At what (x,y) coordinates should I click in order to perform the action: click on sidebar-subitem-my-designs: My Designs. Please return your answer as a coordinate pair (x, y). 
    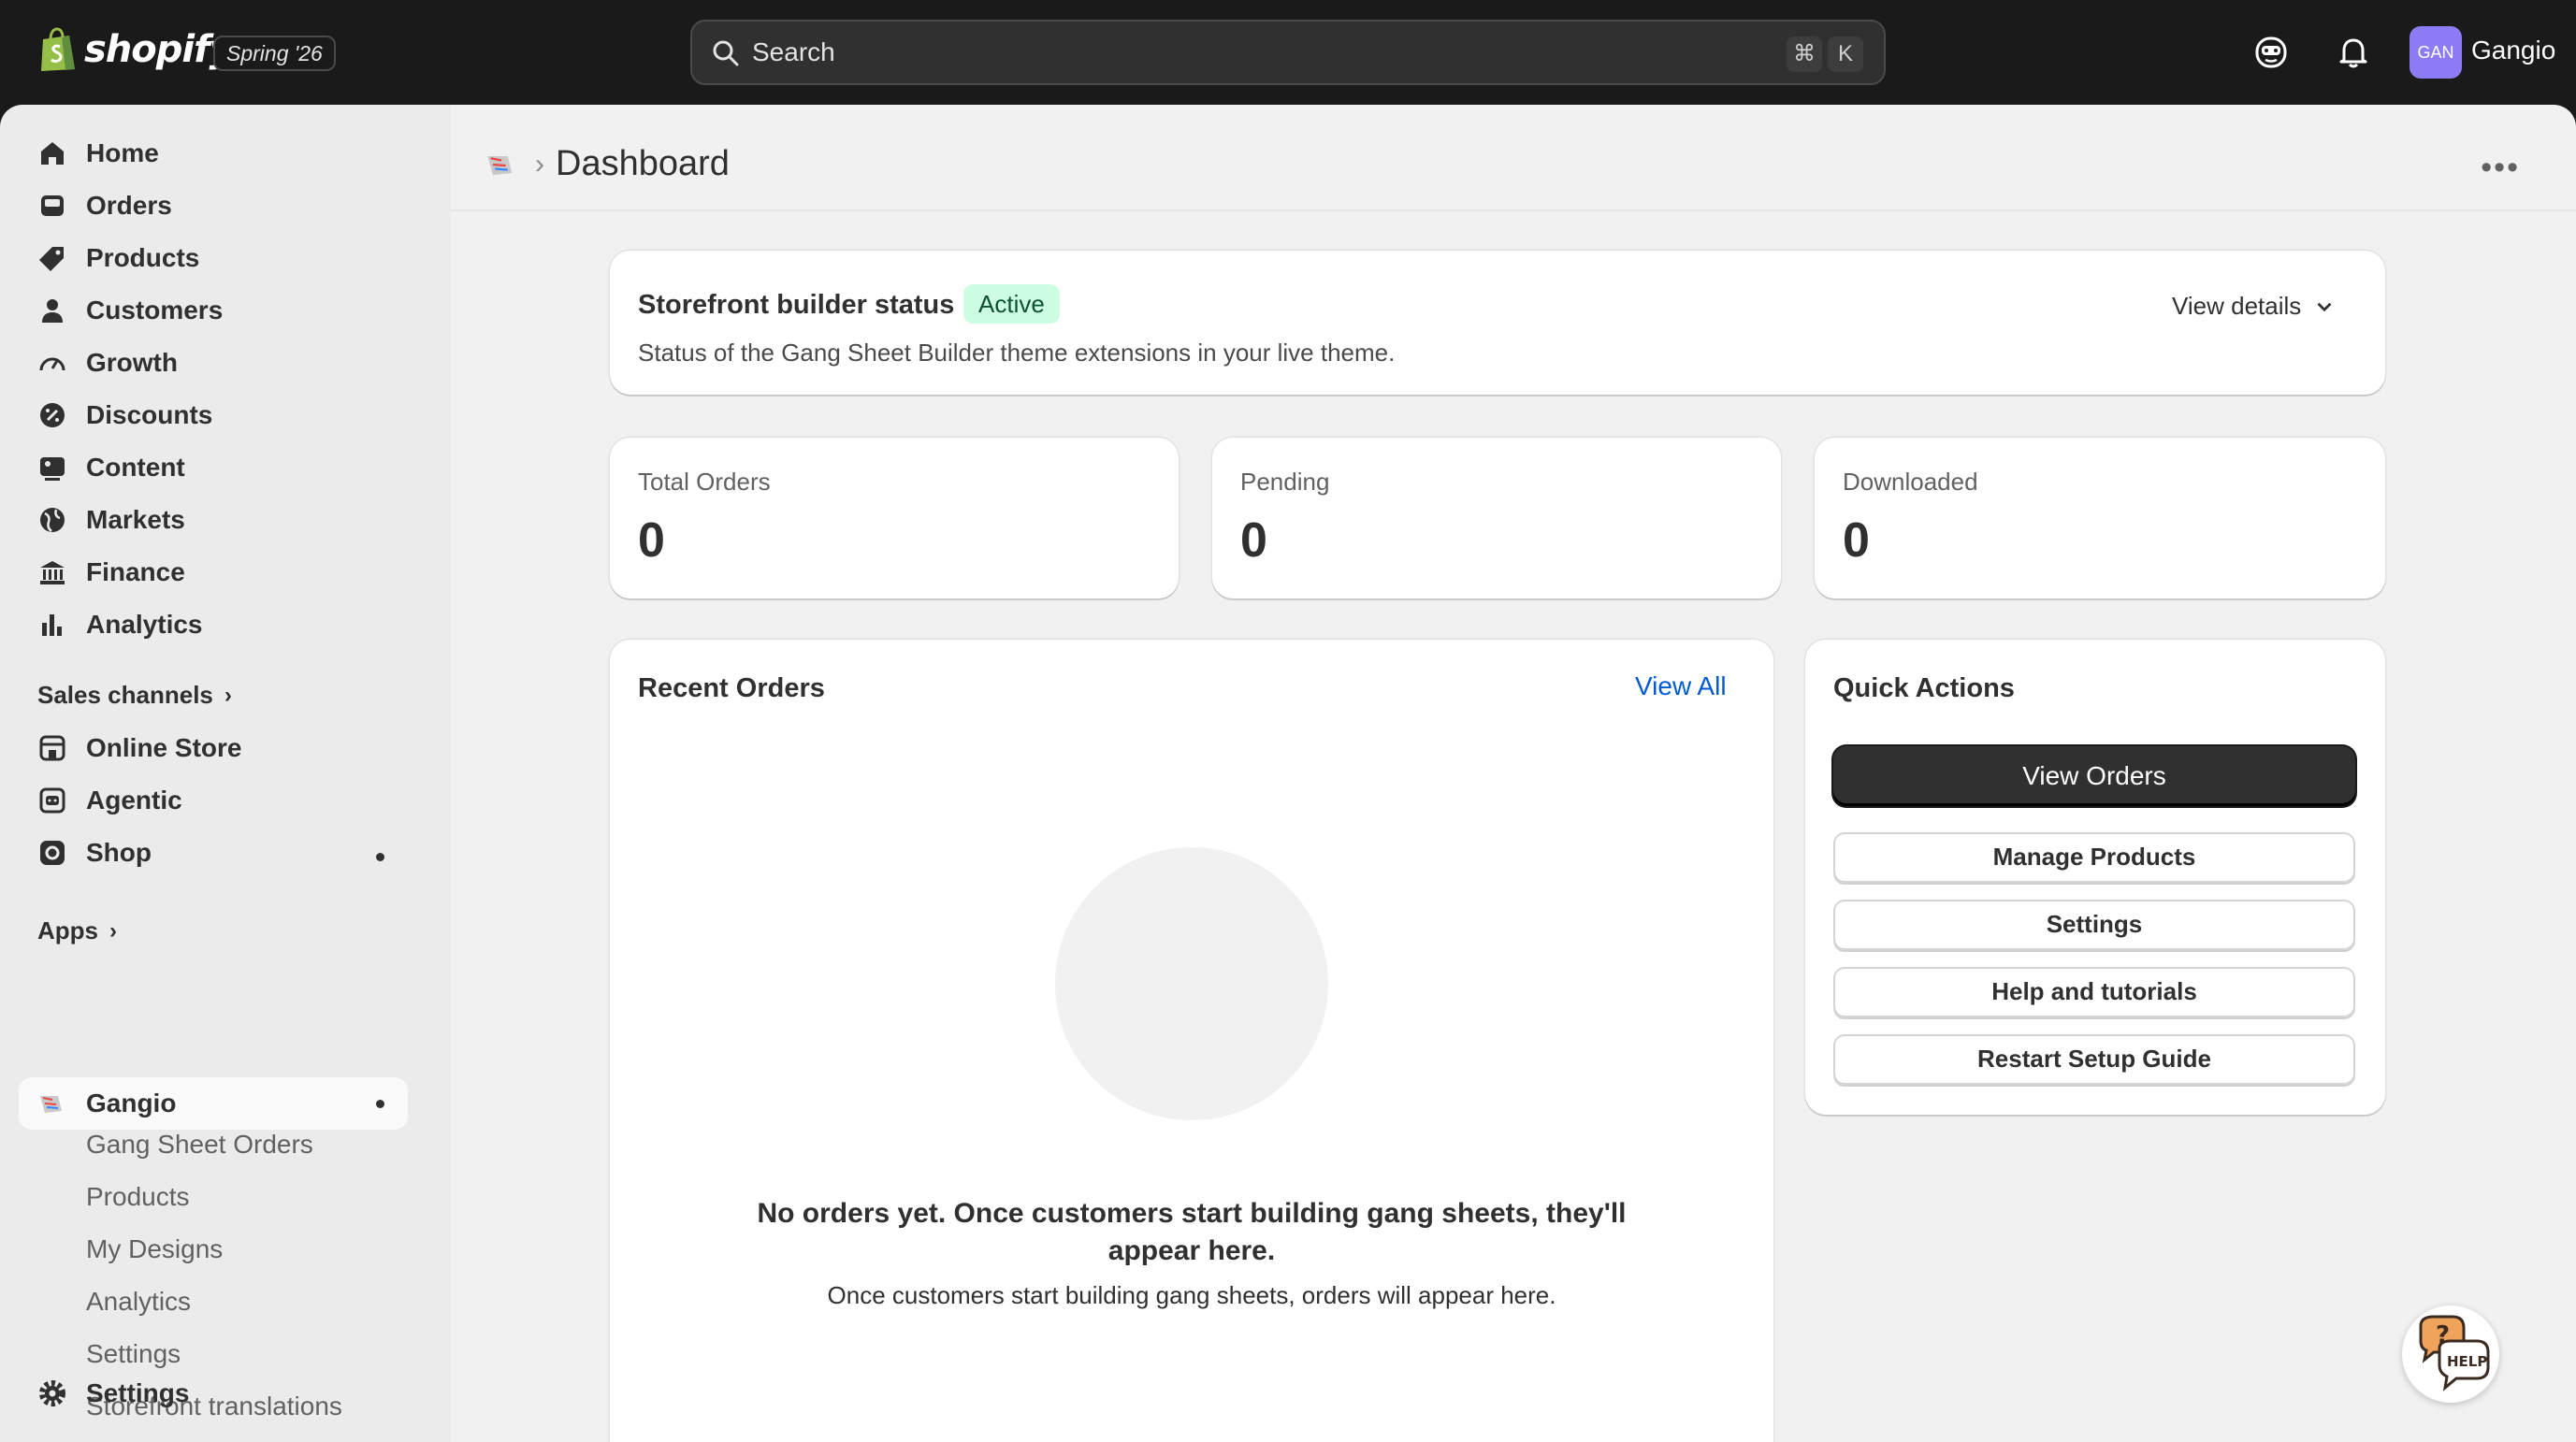
    Looking at the image, I should click on (154, 1249).